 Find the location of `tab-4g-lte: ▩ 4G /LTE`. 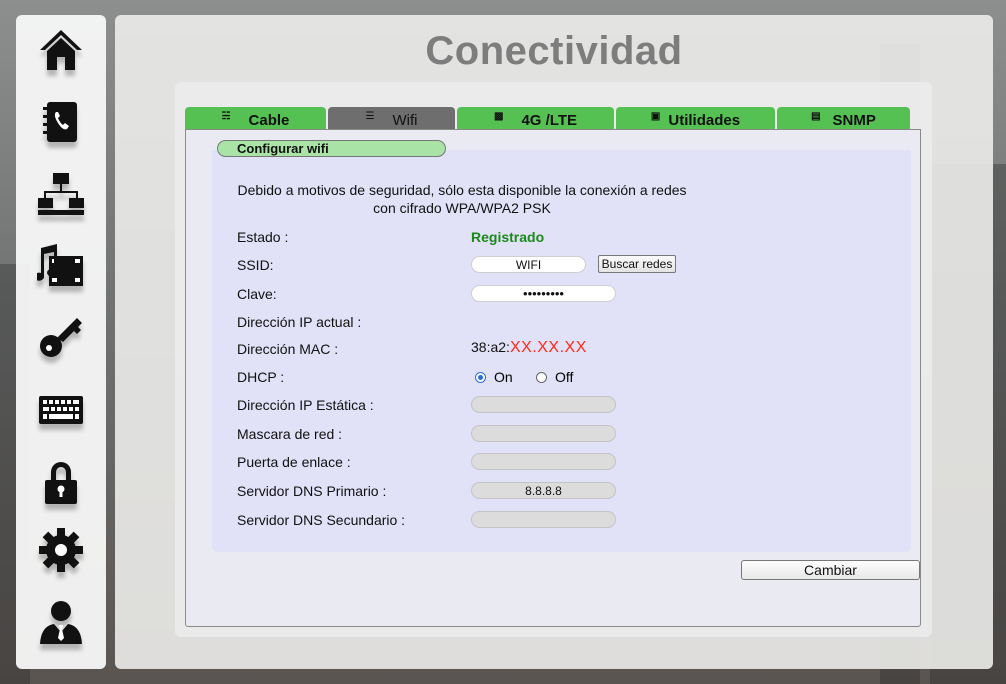

tab-4g-lte: ▩ 4G /LTE is located at coordinates (535, 118).